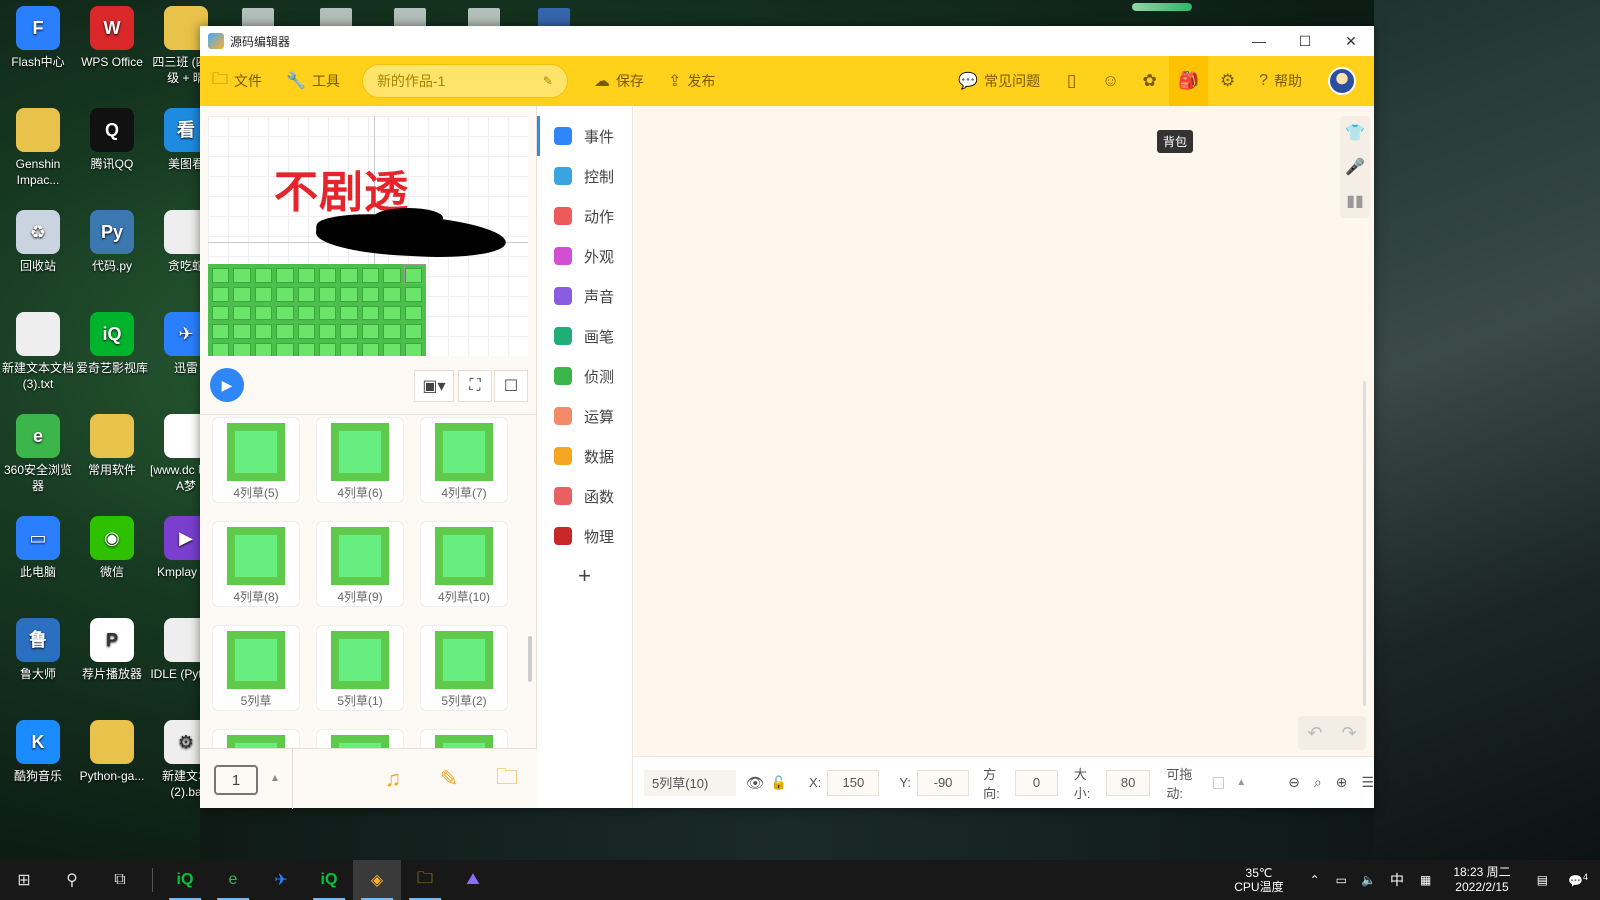 This screenshot has width=1600, height=900. I want to click on sprite-card: 4列草(8), so click(256, 564).